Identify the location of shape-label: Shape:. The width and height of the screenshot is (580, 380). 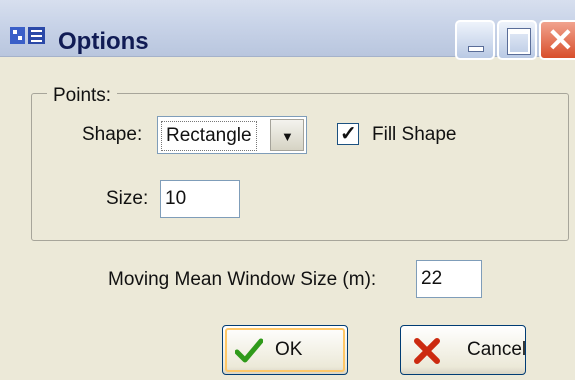
(112, 134).